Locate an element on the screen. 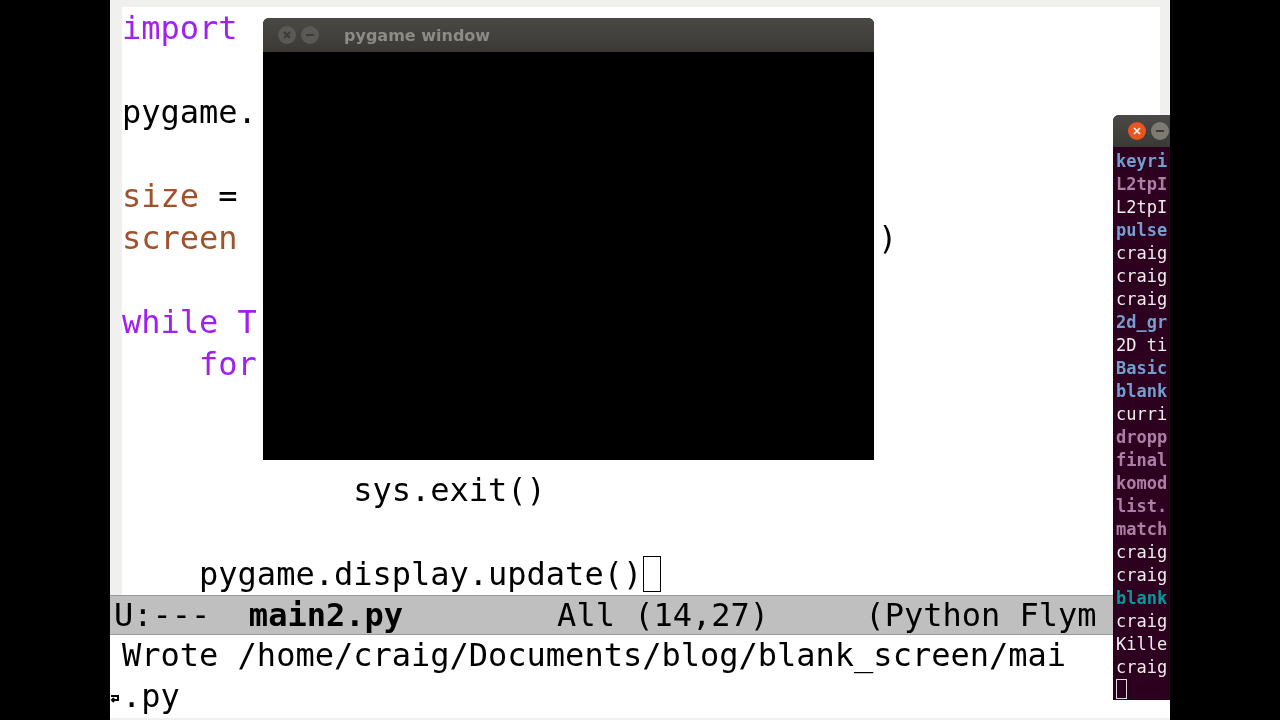  terminal-line: list. is located at coordinates (1142, 506).